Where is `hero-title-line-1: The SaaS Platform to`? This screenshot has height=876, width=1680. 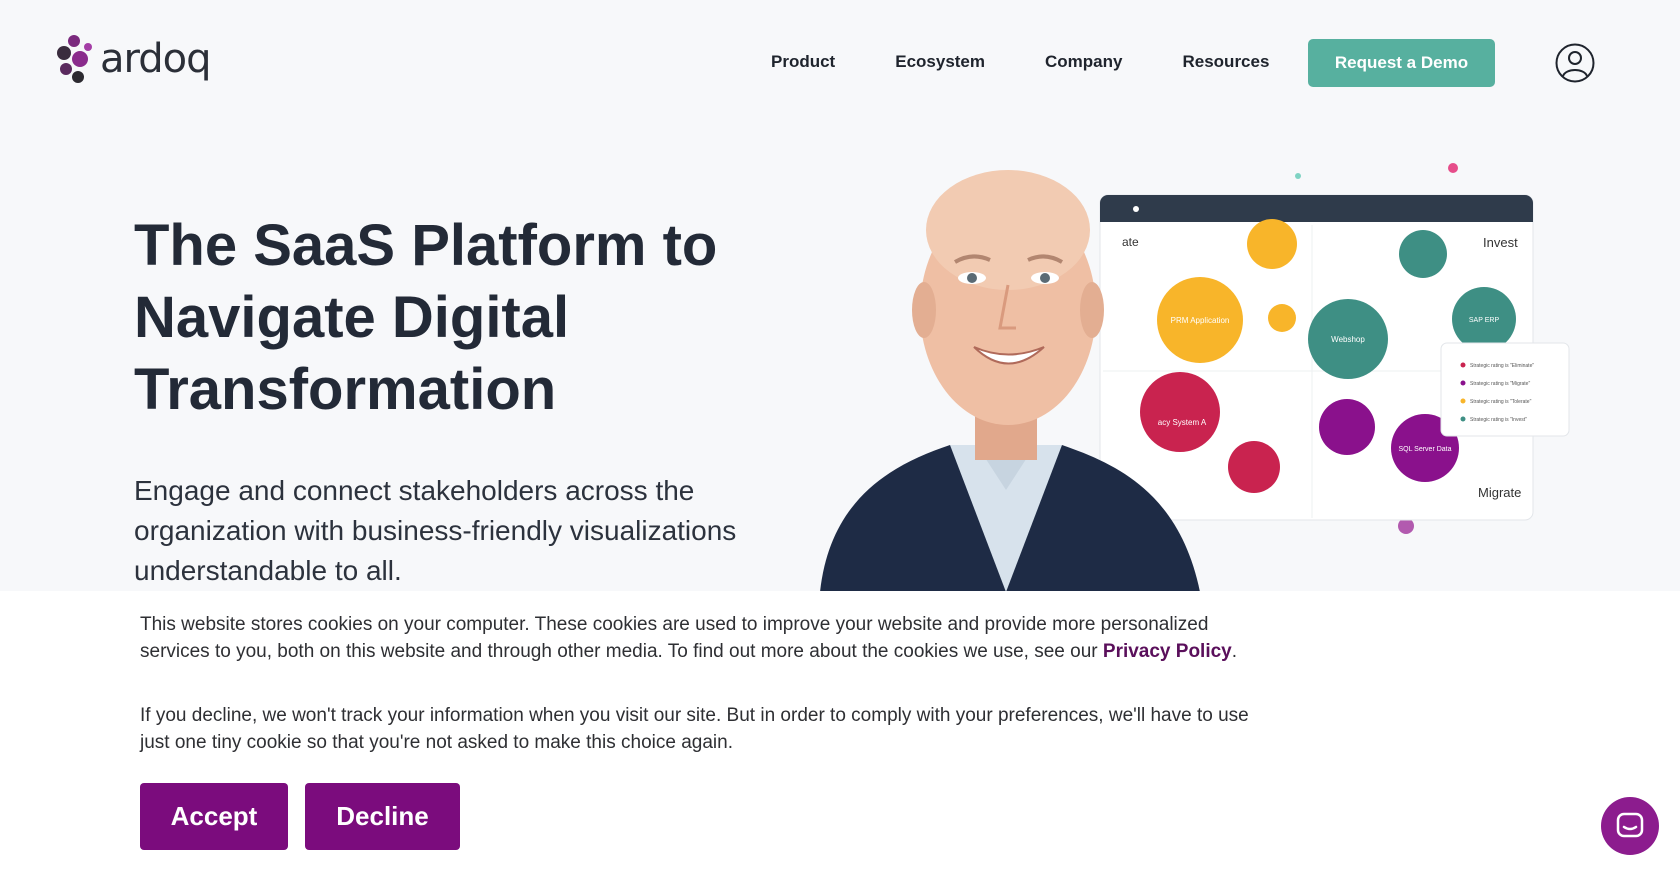
hero-title-line-1: The SaaS Platform to is located at coordinates (426, 245).